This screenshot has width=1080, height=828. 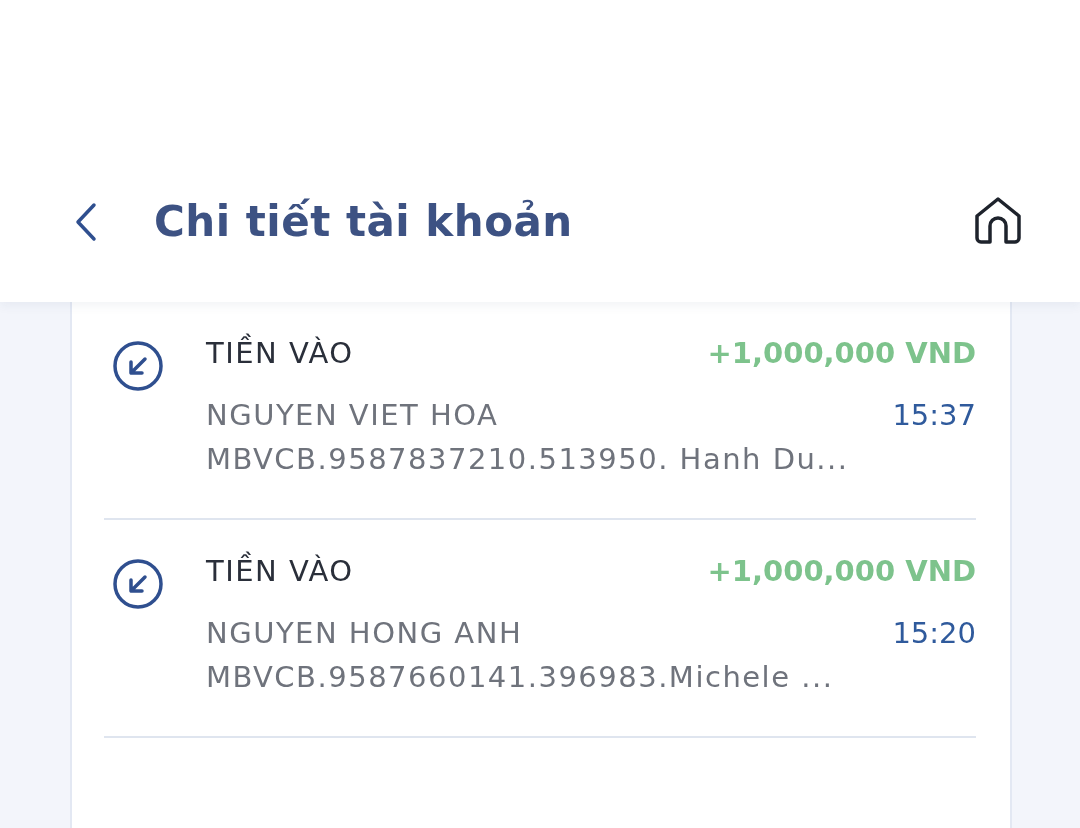 I want to click on sender-name: NGUYEN HONG ANH, so click(x=365, y=633).